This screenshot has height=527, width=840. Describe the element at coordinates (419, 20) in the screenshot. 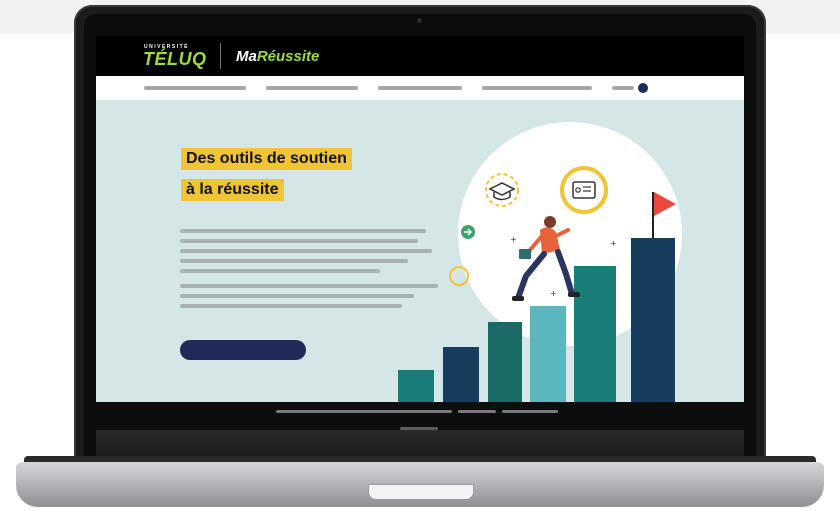

I see `camera-icon` at that location.